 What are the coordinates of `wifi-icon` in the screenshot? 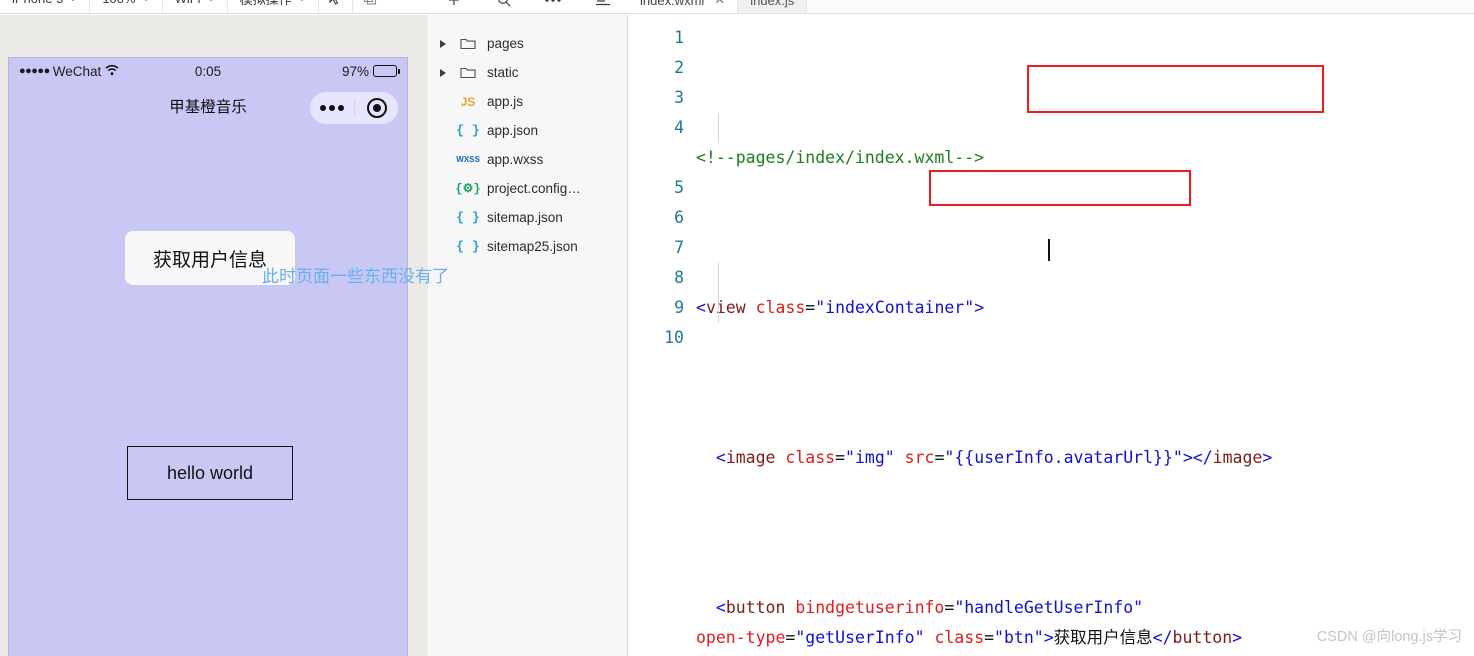 It's located at (112, 71).